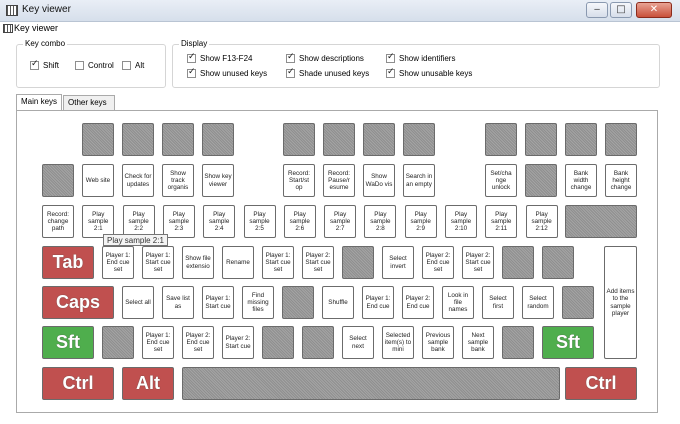 The height and width of the screenshot is (424, 680). I want to click on menu-key-viewer: Key viewer, so click(36, 28).